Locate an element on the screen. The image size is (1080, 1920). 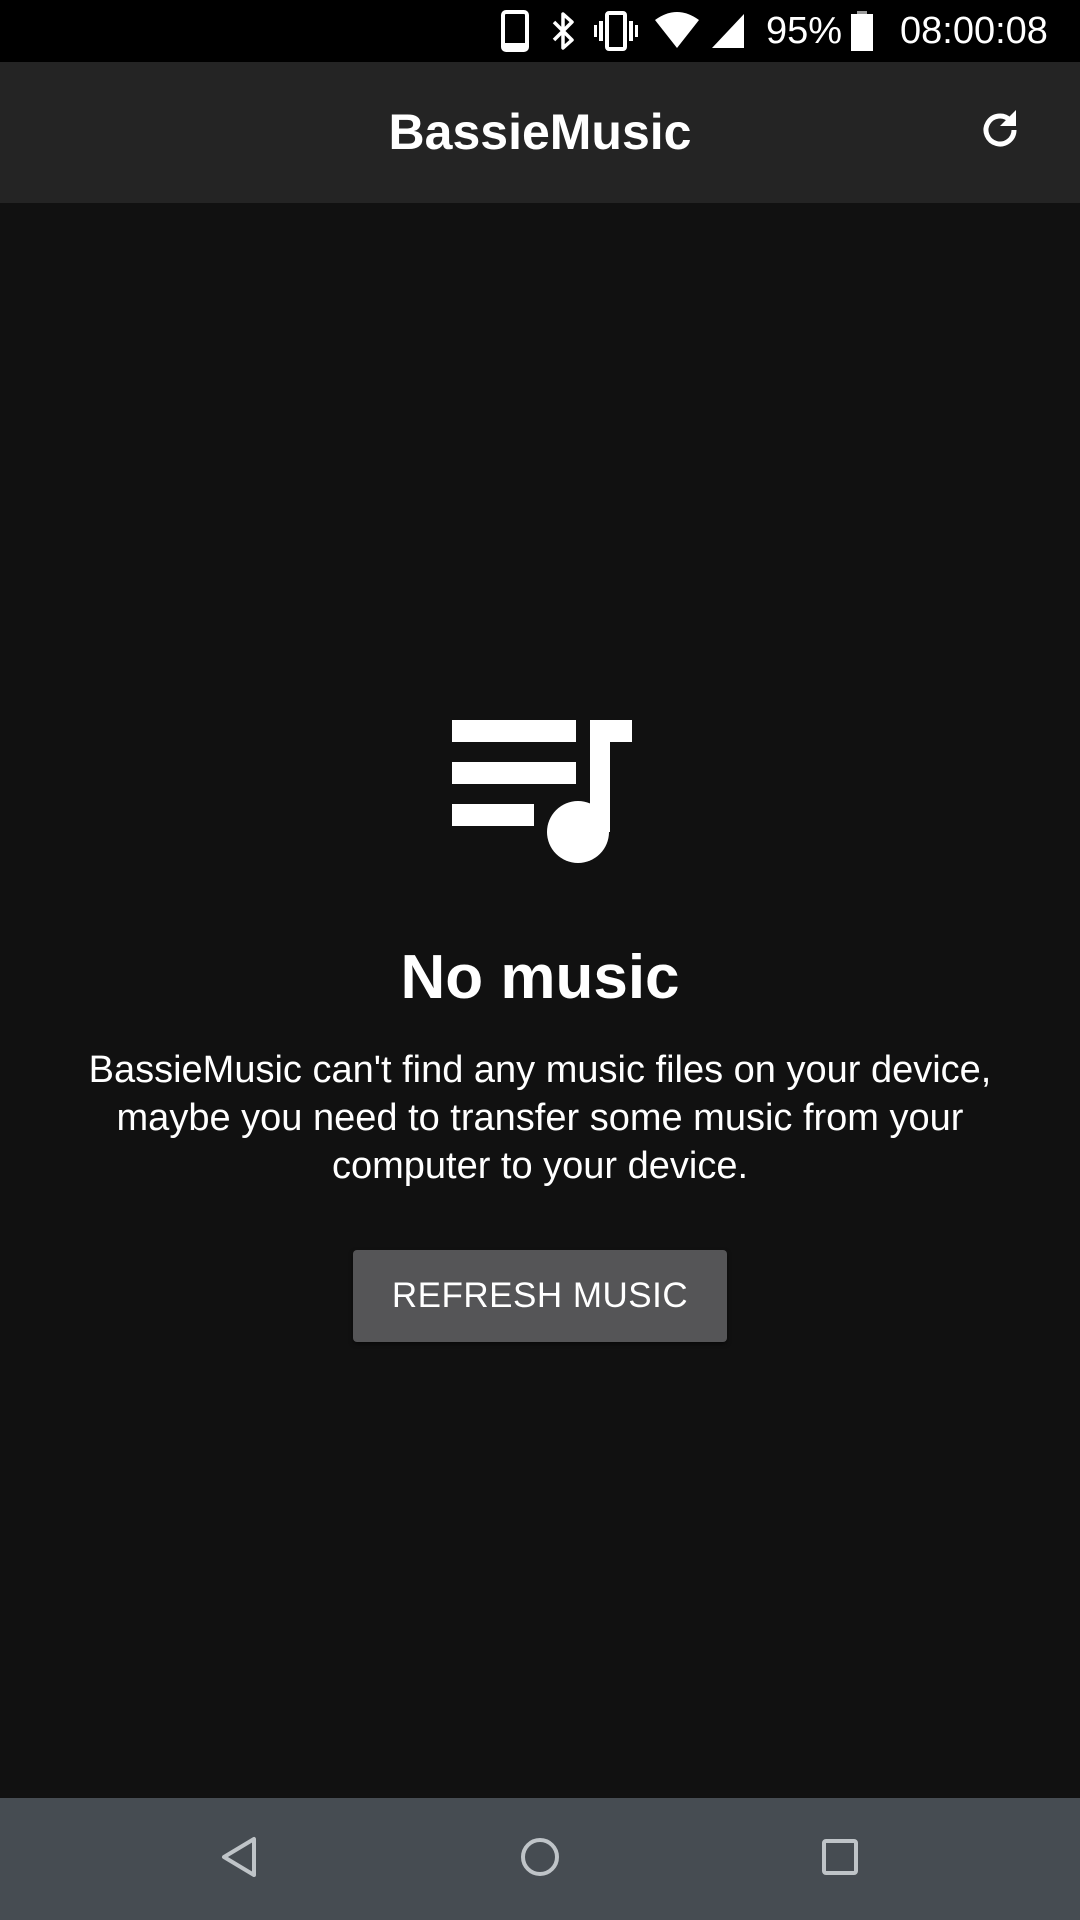
recents-icon is located at coordinates (840, 1859).